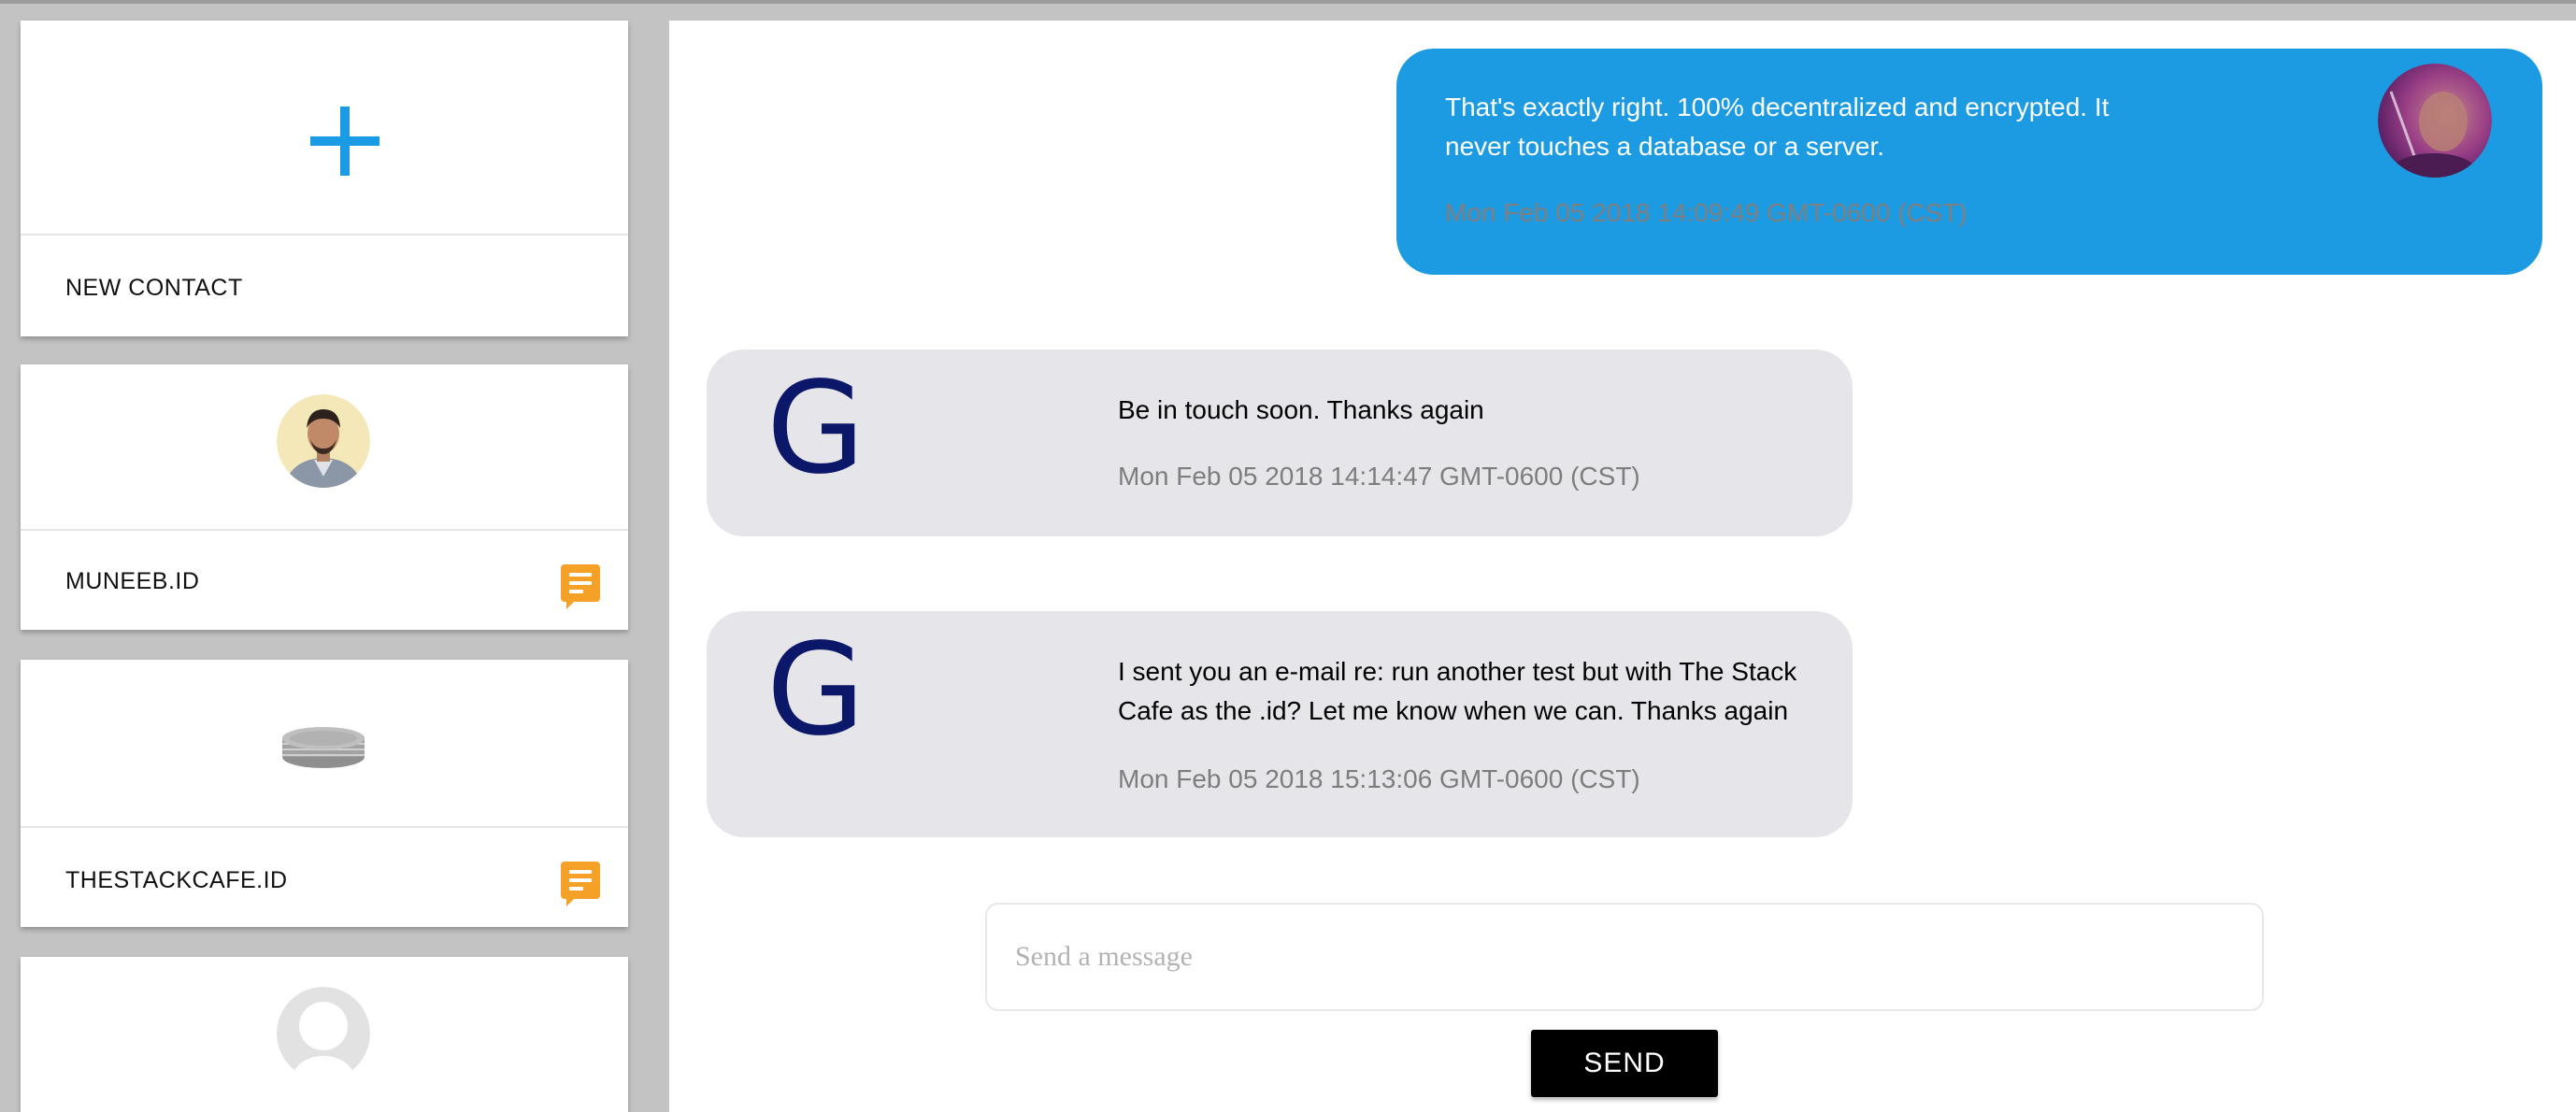 Image resolution: width=2576 pixels, height=1112 pixels. I want to click on contact-name: MUNEEB.ID, so click(132, 581).